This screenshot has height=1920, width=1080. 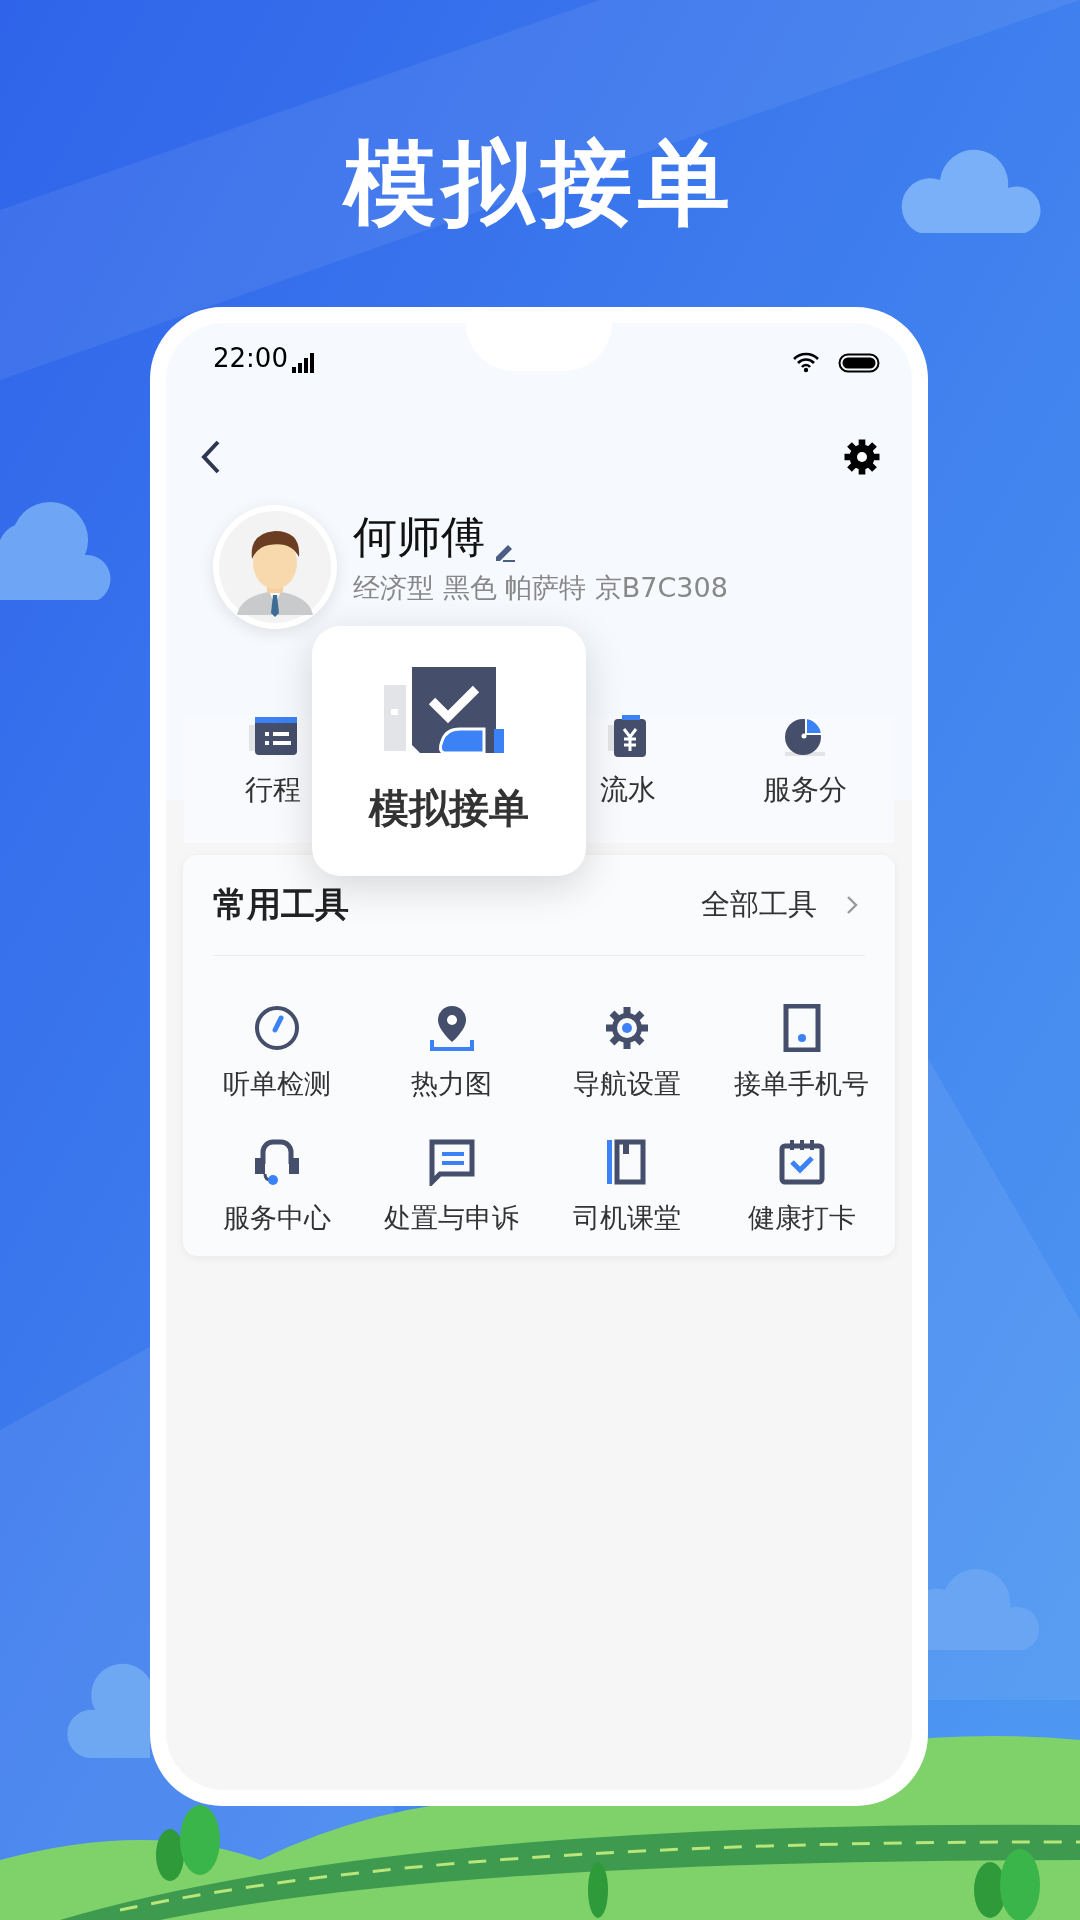 What do you see at coordinates (801, 1162) in the screenshot?
I see `calendar-check-icon` at bounding box center [801, 1162].